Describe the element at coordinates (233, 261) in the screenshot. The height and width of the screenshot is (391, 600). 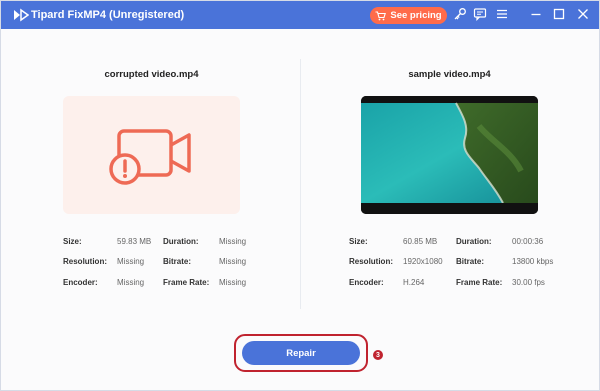
I see `bitrate-value: Missing` at that location.